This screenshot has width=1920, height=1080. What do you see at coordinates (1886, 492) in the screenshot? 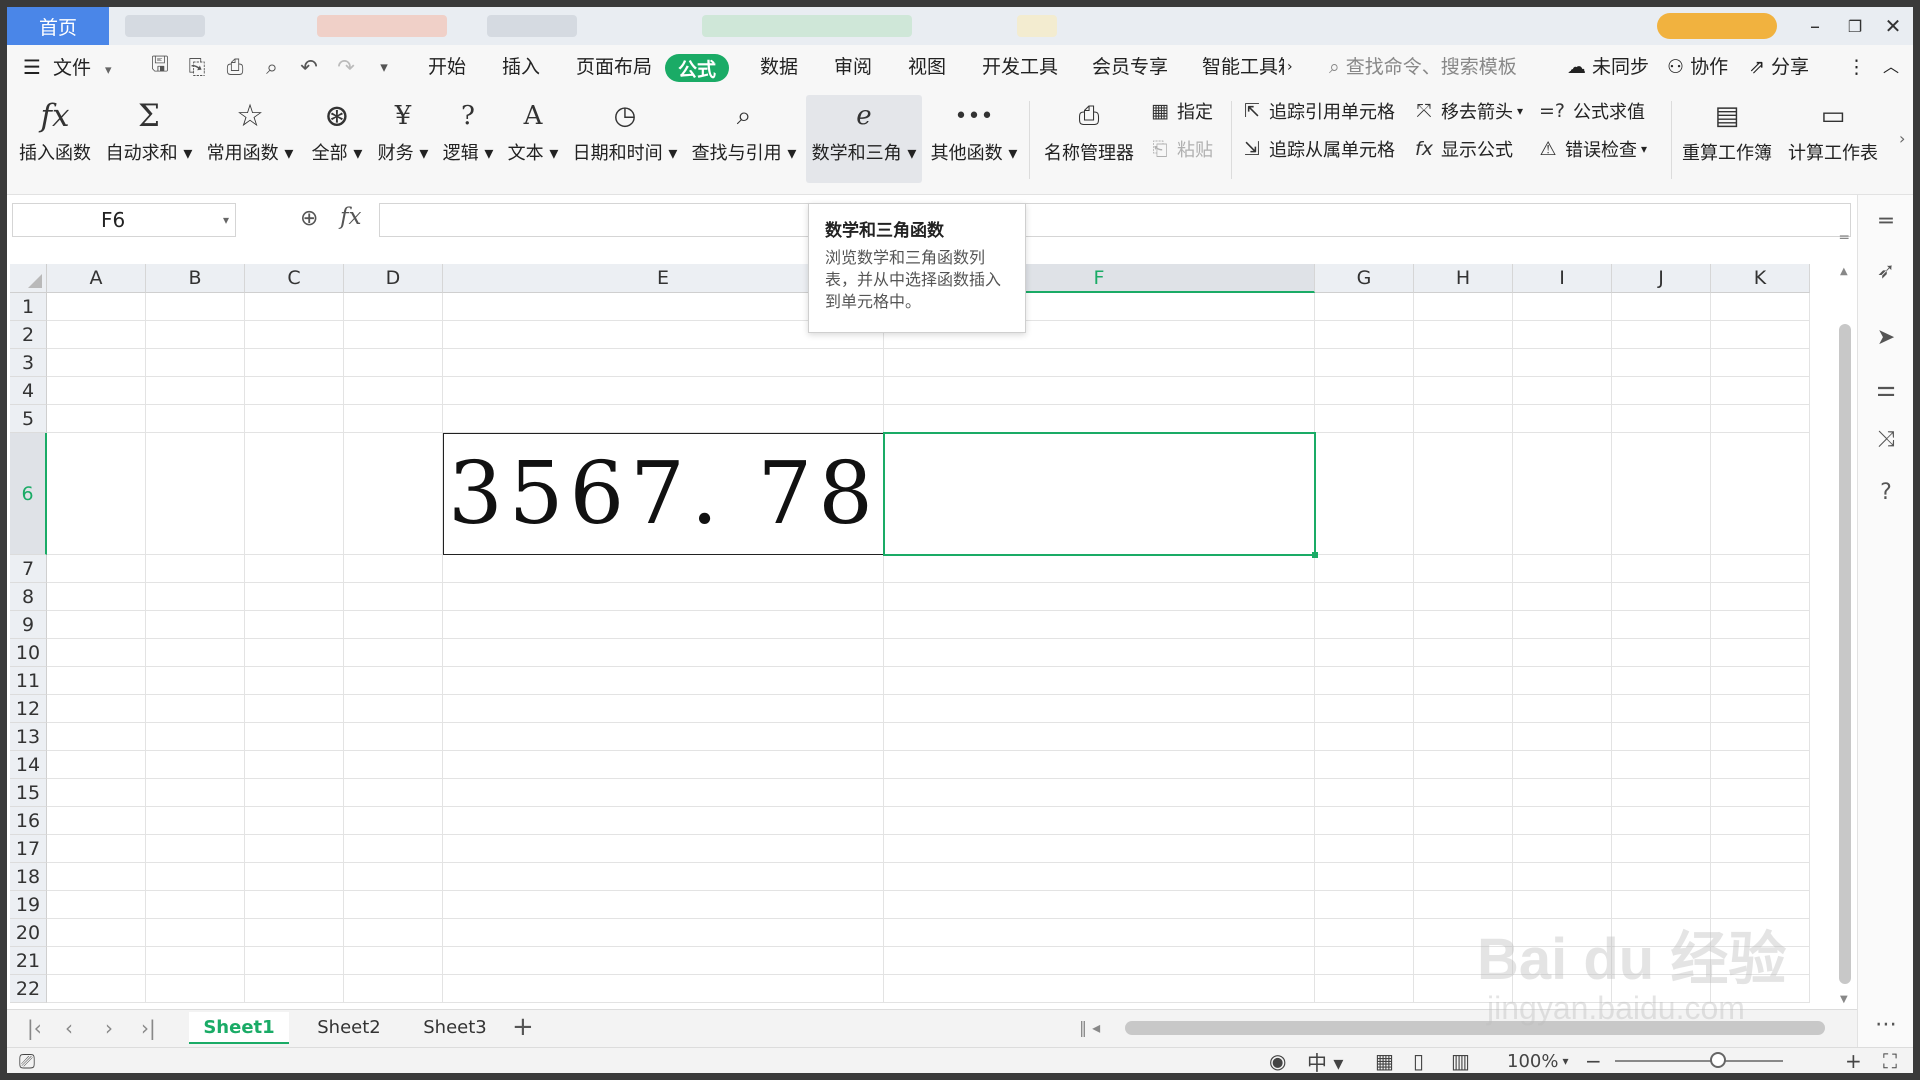
I see `help-icon: ?` at bounding box center [1886, 492].